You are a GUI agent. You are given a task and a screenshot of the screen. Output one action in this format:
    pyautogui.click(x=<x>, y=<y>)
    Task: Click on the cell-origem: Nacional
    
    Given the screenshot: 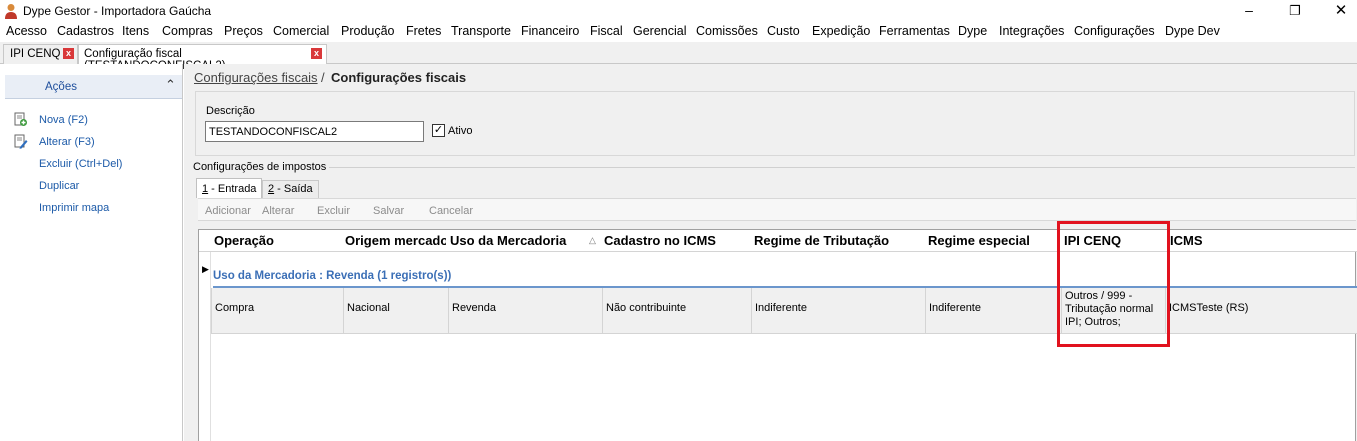 What is the action you would take?
    pyautogui.click(x=395, y=311)
    